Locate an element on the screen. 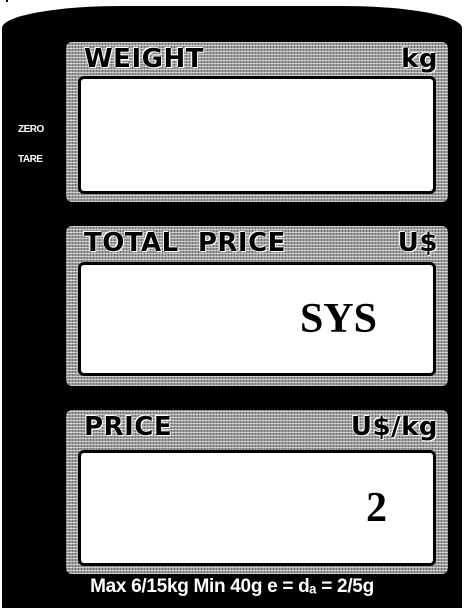 This screenshot has height=608, width=464. unit-price-display: 2 is located at coordinates (257, 508).